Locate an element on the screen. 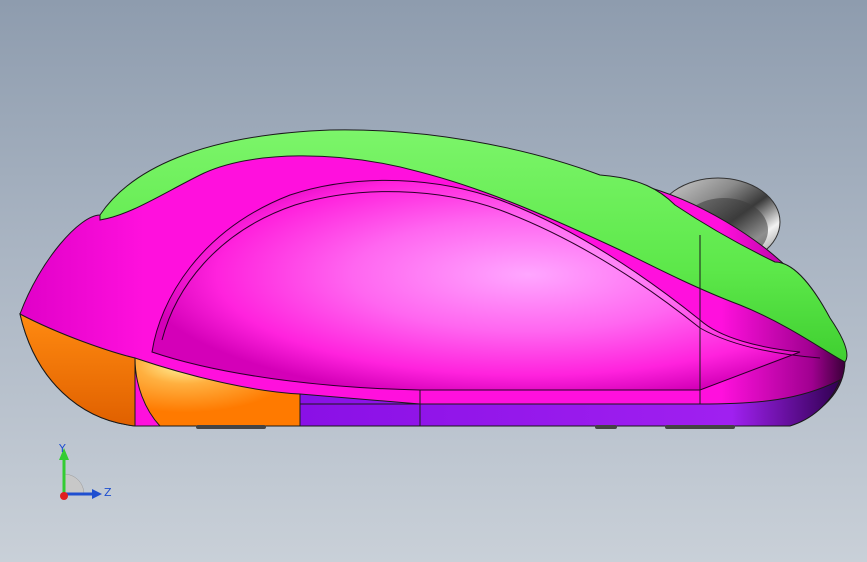  z-axis-label: Z is located at coordinates (108, 492).